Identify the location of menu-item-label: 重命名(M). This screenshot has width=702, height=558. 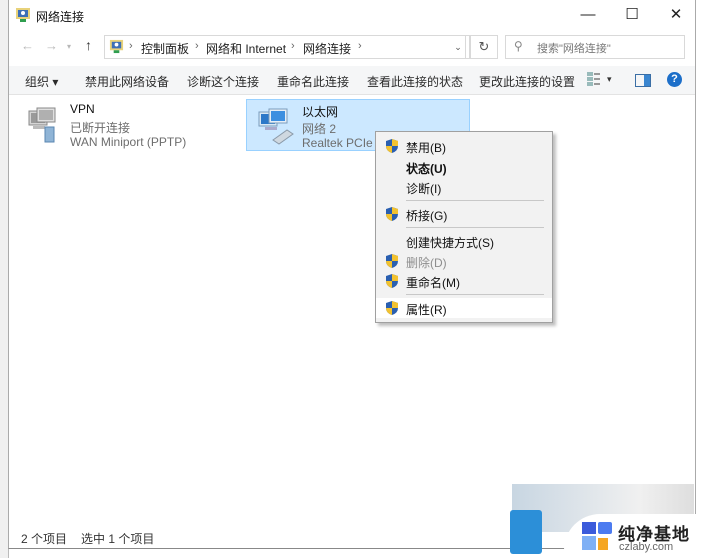
(433, 283).